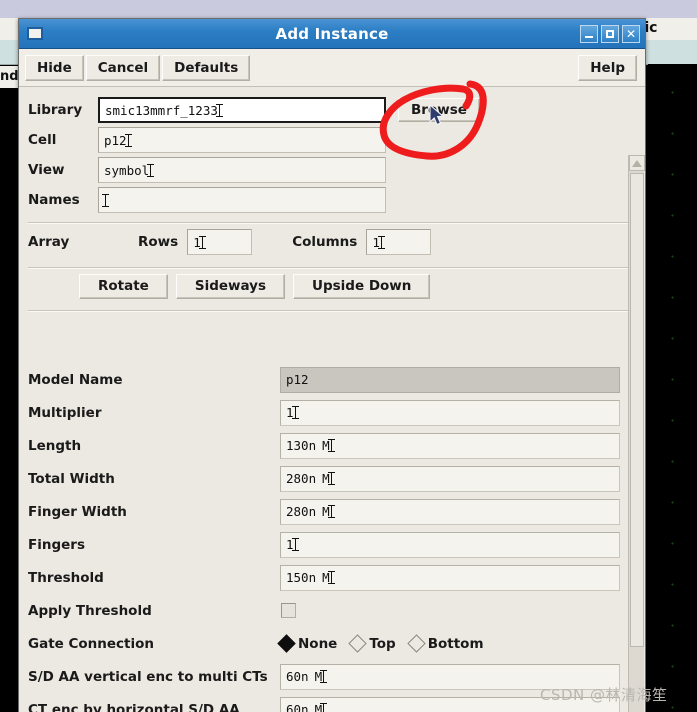 The image size is (697, 712). I want to click on browse-wrapper: Browse, so click(439, 110).